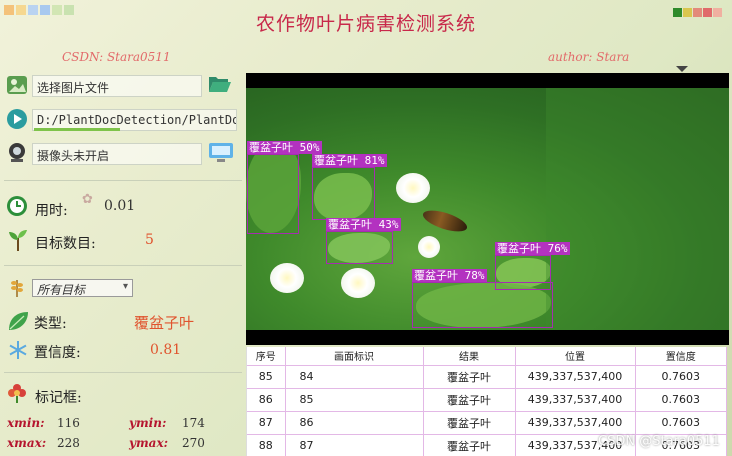 The height and width of the screenshot is (456, 732). Describe the element at coordinates (148, 423) in the screenshot. I see `ymin-label: ymin:` at that location.